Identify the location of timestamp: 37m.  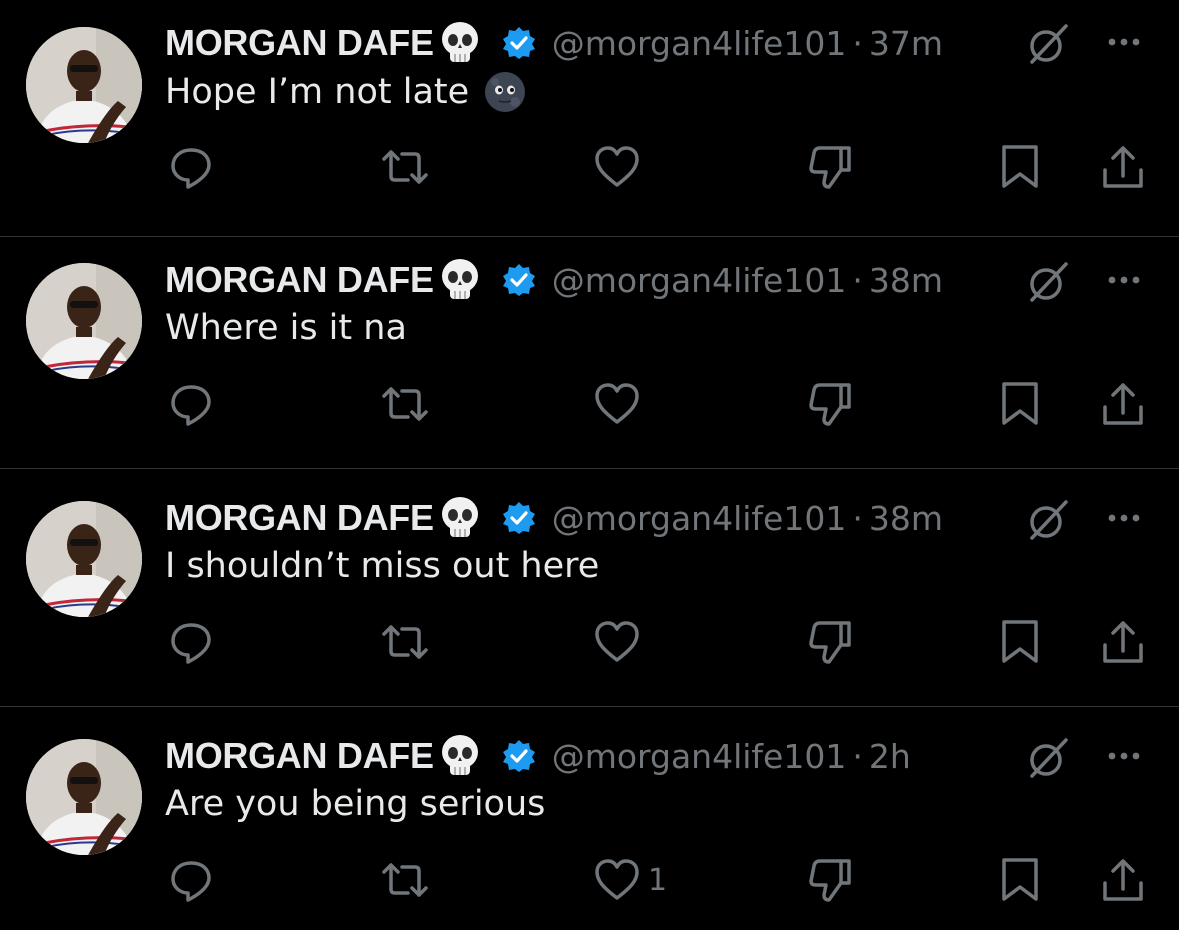
(906, 43).